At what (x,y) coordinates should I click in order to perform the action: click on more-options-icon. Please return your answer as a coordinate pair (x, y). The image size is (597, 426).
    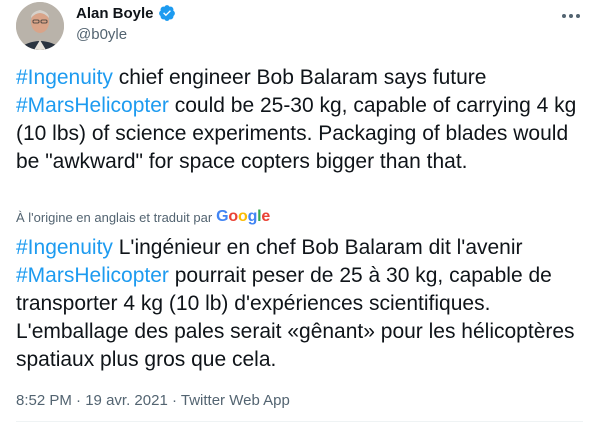
    Looking at the image, I should click on (571, 16).